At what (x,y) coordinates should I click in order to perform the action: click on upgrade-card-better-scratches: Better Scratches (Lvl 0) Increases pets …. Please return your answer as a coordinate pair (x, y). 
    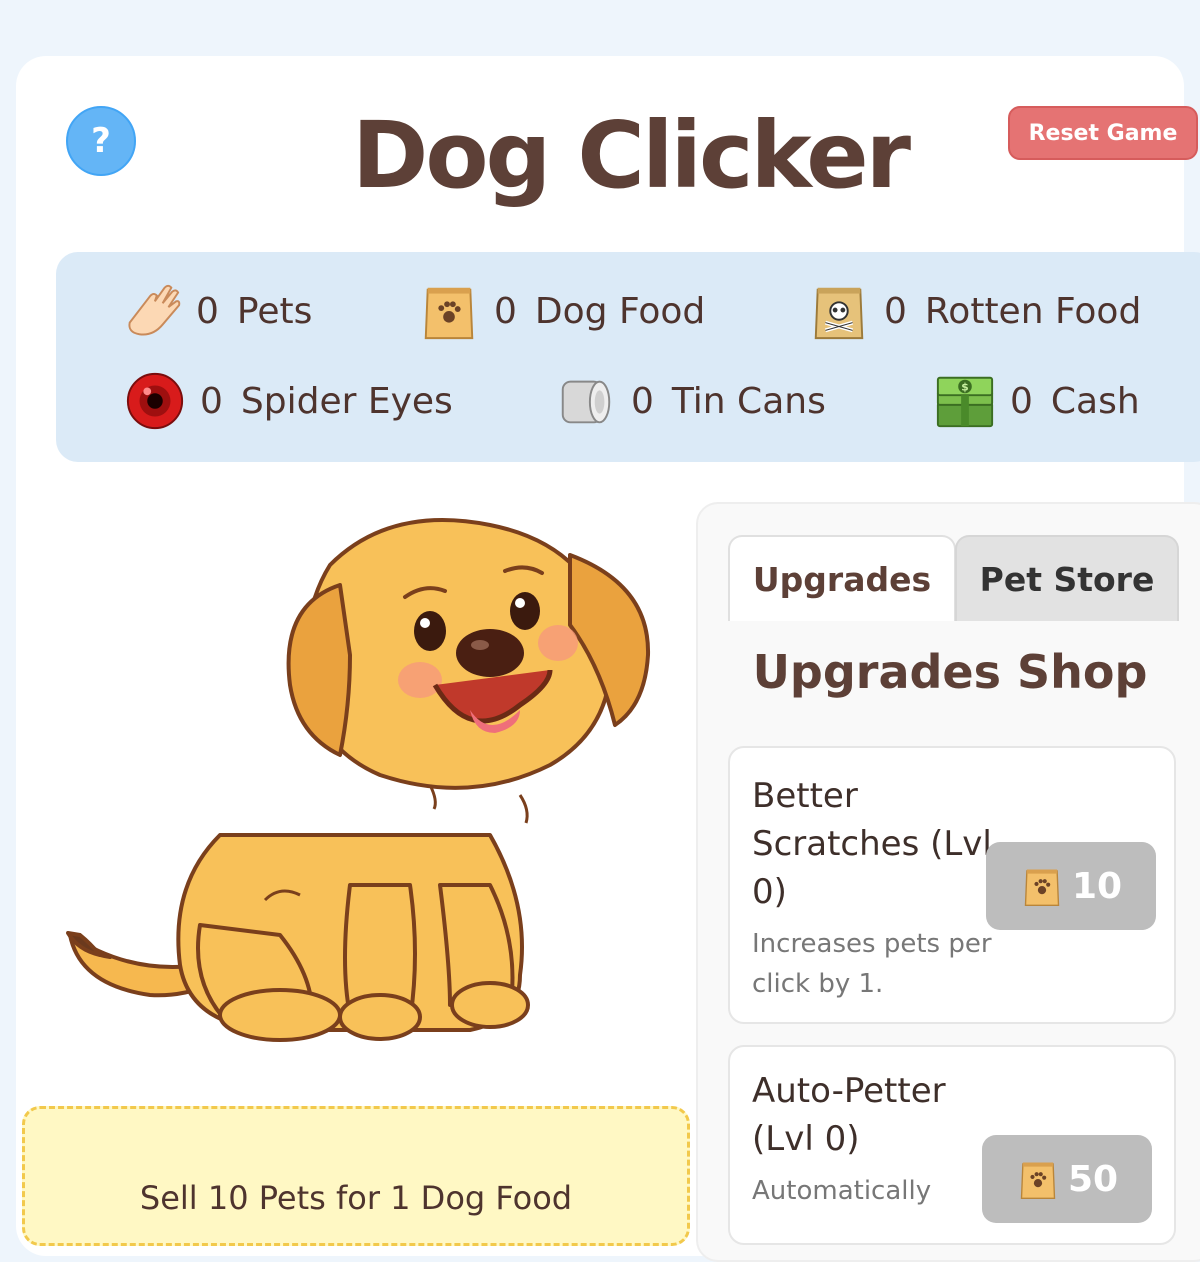
    Looking at the image, I should click on (952, 885).